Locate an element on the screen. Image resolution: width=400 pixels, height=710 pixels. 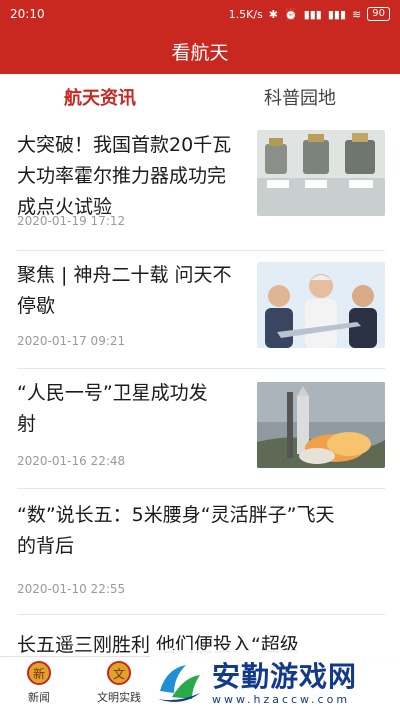
tab-science-garden: 科普园地 is located at coordinates (300, 97).